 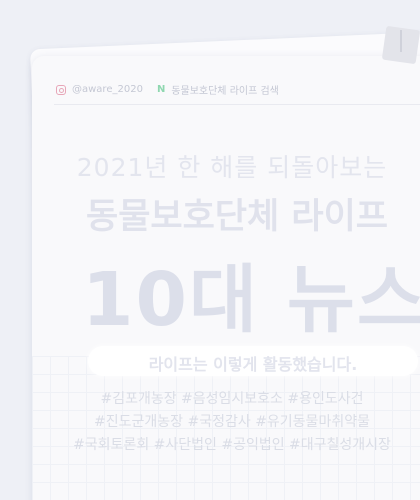 I want to click on naver-icon: N, so click(x=161, y=89).